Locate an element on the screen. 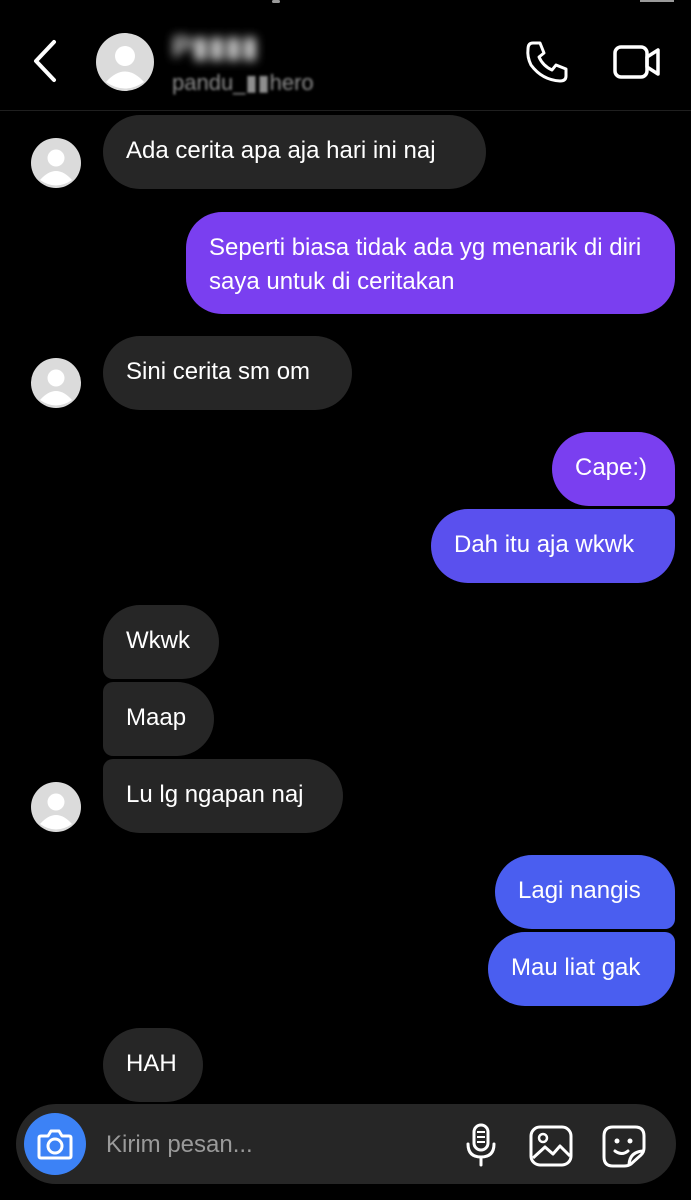 The width and height of the screenshot is (691, 1200). sticker-icon is located at coordinates (624, 1146).